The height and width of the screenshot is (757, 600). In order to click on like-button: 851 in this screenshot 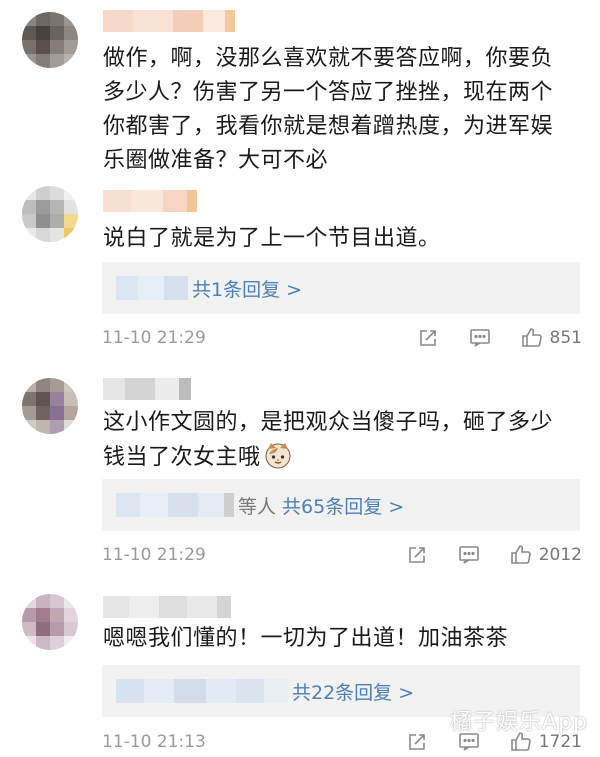, I will do `click(551, 338)`.